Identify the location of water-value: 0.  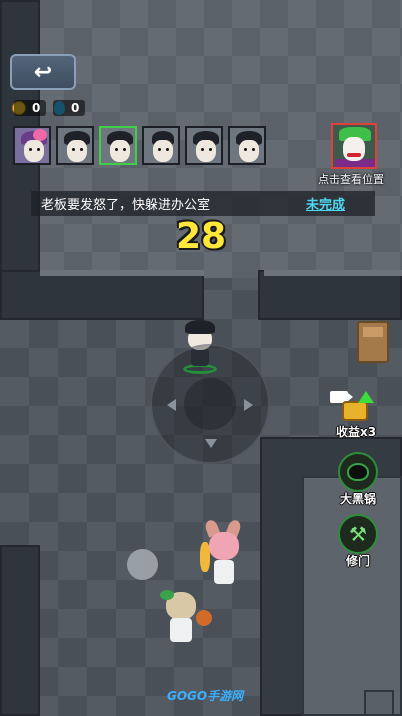
(69, 108).